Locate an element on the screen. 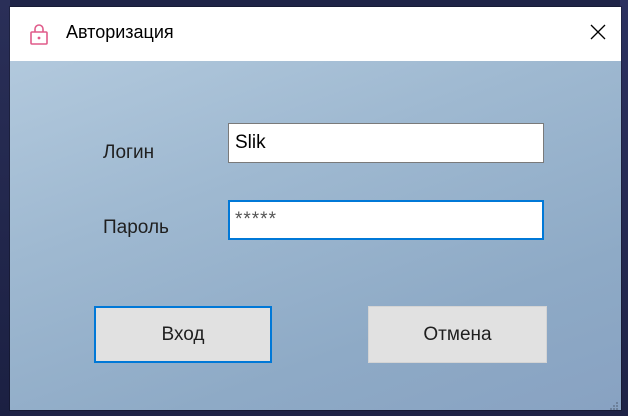 The width and height of the screenshot is (628, 416). password-input is located at coordinates (386, 220).